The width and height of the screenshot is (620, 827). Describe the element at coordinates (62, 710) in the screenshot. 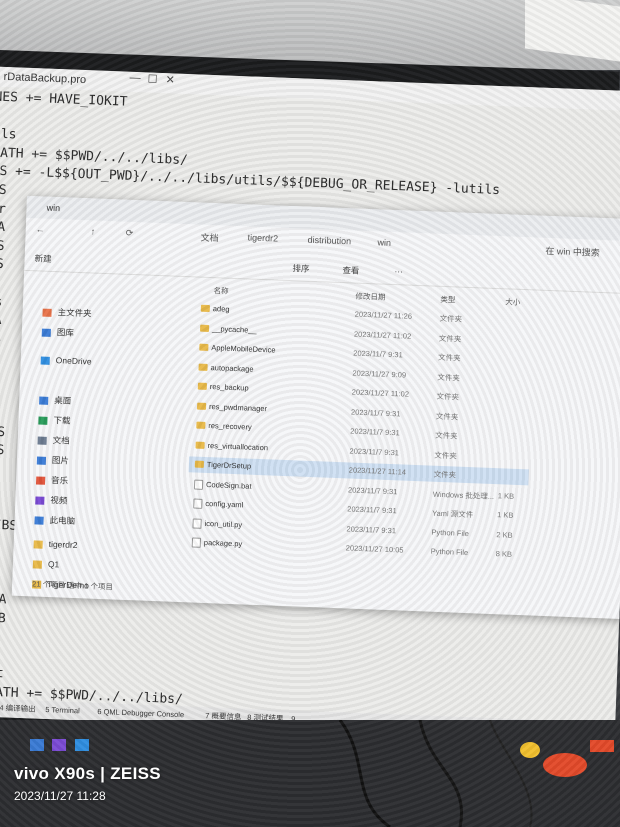

I see `output-tab: 5 Terminal` at that location.